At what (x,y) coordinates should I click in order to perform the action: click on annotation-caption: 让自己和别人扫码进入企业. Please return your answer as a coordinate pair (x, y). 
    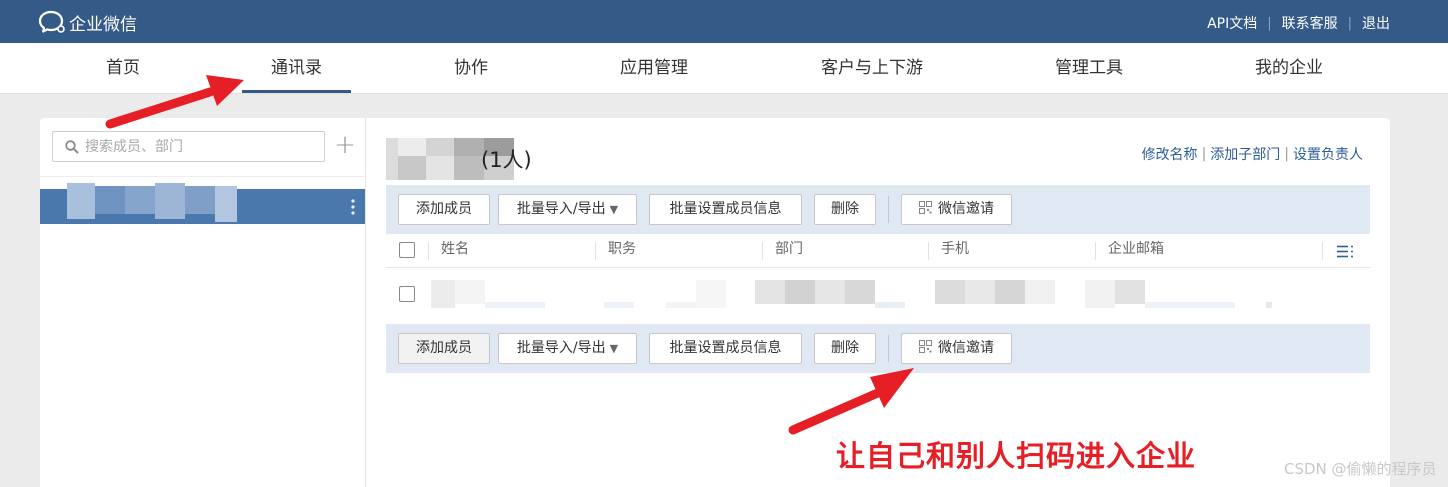
    Looking at the image, I should click on (1016, 456).